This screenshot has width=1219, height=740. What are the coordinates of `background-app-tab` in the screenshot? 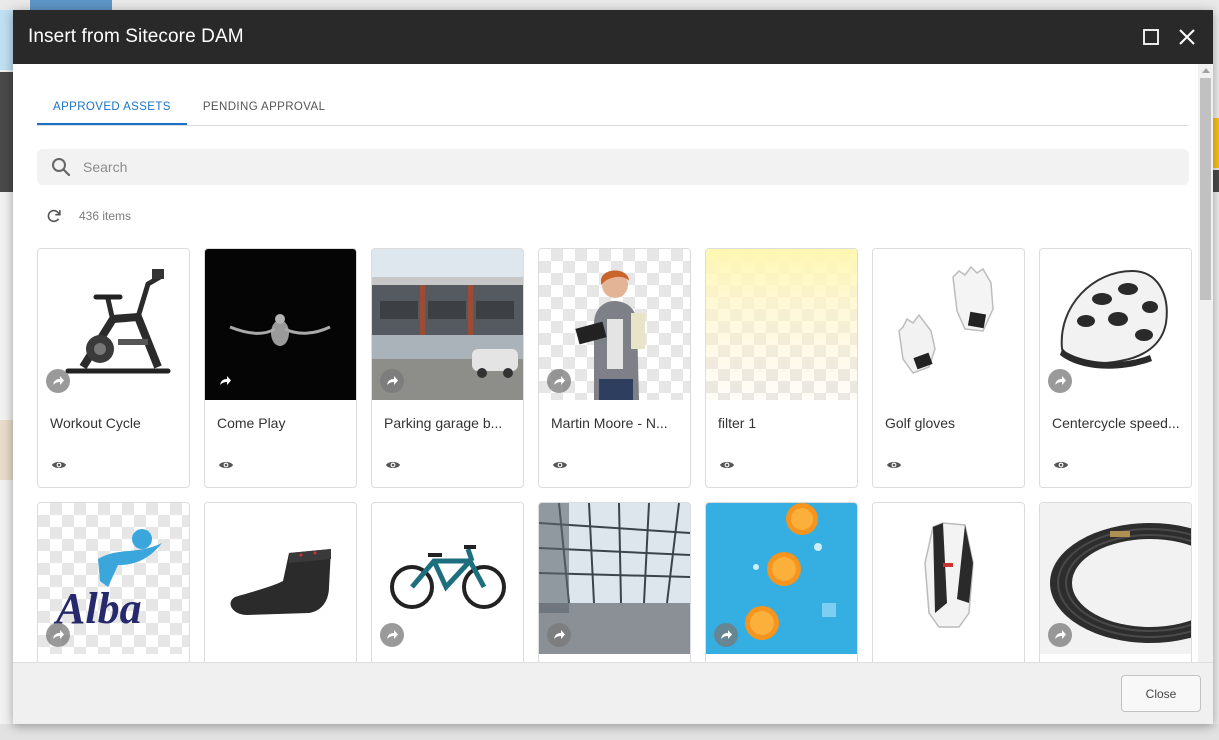 It's located at (71, 5).